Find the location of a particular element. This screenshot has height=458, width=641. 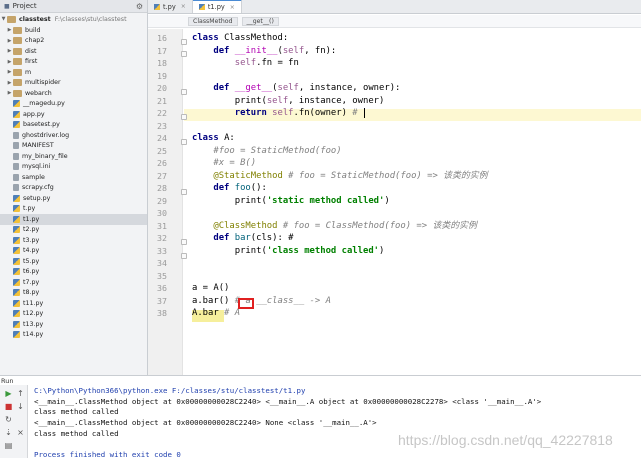

text-cursor is located at coordinates (364, 113).